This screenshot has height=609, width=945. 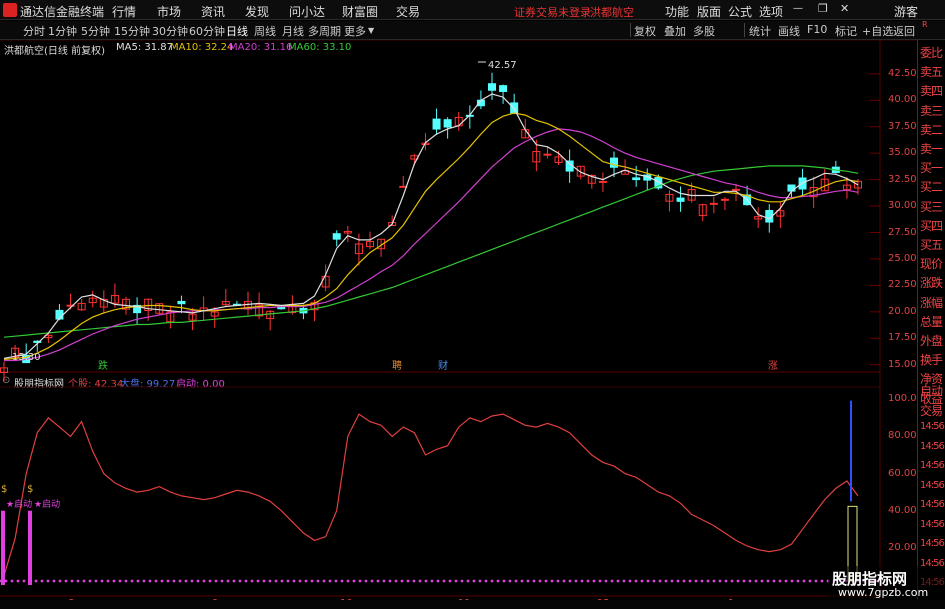 I want to click on side-panel-label: 买五, so click(x=931, y=244).